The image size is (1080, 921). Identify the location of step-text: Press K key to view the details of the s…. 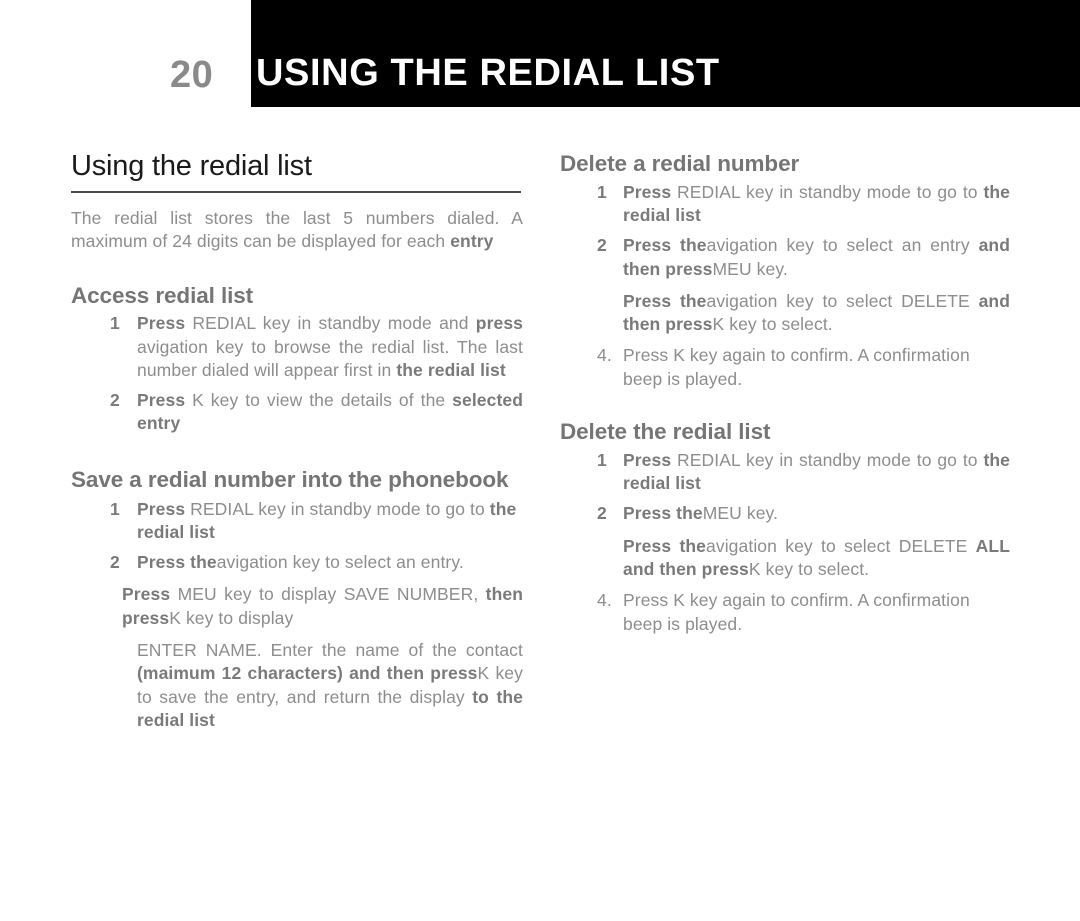
(330, 412).